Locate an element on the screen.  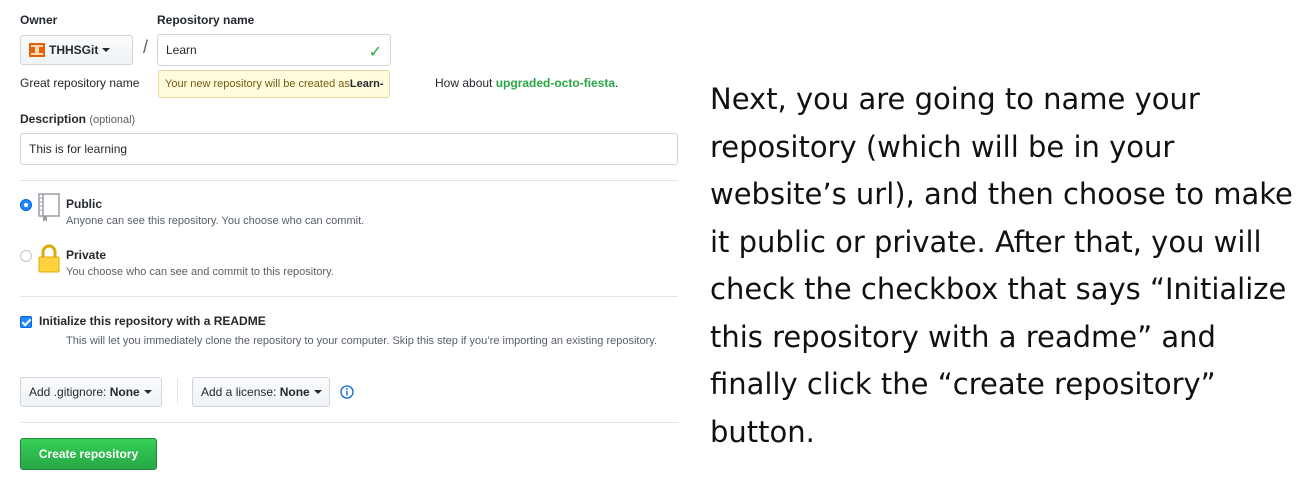
repo-name-value: Learn is located at coordinates (181, 50).